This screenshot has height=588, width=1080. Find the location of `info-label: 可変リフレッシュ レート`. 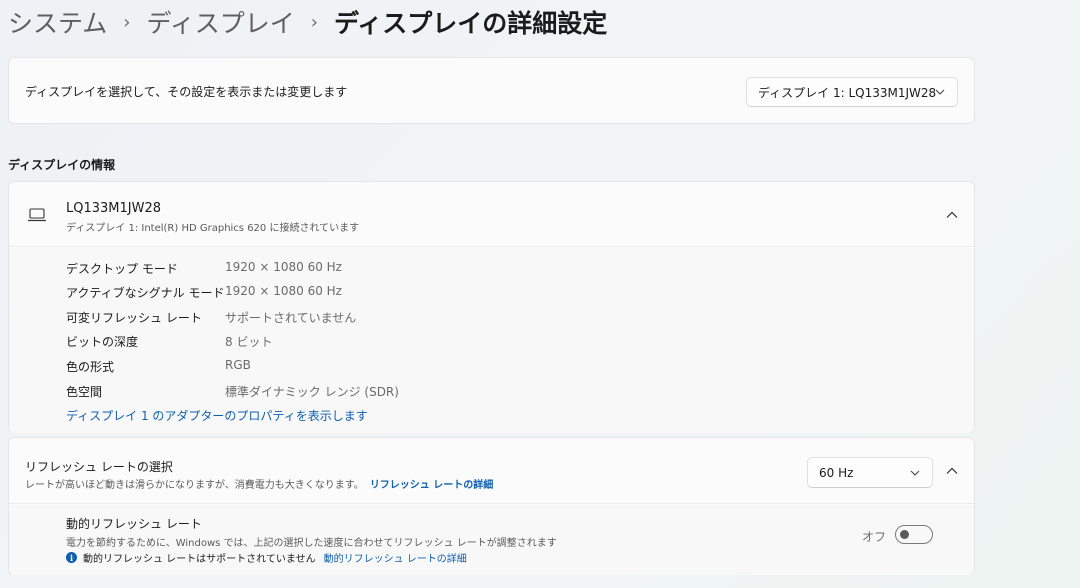

info-label: 可変リフレッシュ レート is located at coordinates (134, 318).